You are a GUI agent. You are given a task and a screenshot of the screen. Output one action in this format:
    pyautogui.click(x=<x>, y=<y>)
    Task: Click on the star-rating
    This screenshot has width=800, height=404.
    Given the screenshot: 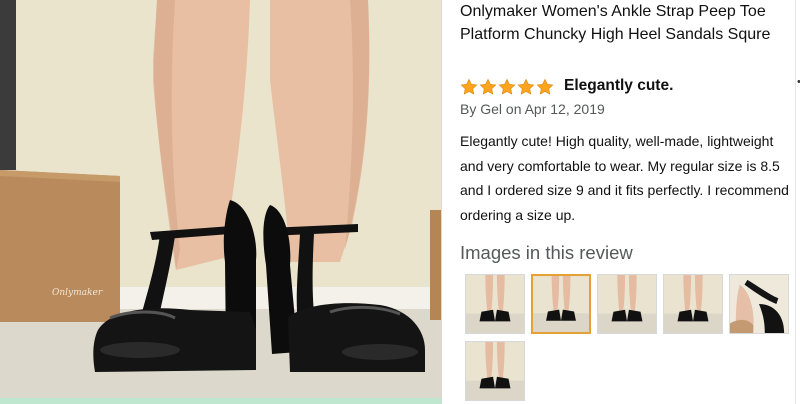 What is the action you would take?
    pyautogui.click(x=507, y=87)
    